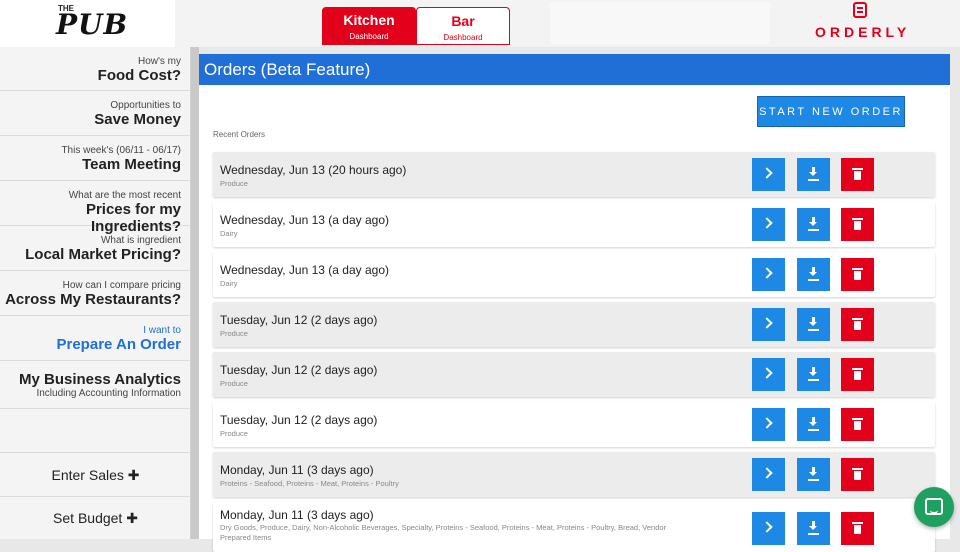 The width and height of the screenshot is (960, 552). I want to click on sidebar-item-subtext: This week's (06/11 - 06/17), so click(121, 150).